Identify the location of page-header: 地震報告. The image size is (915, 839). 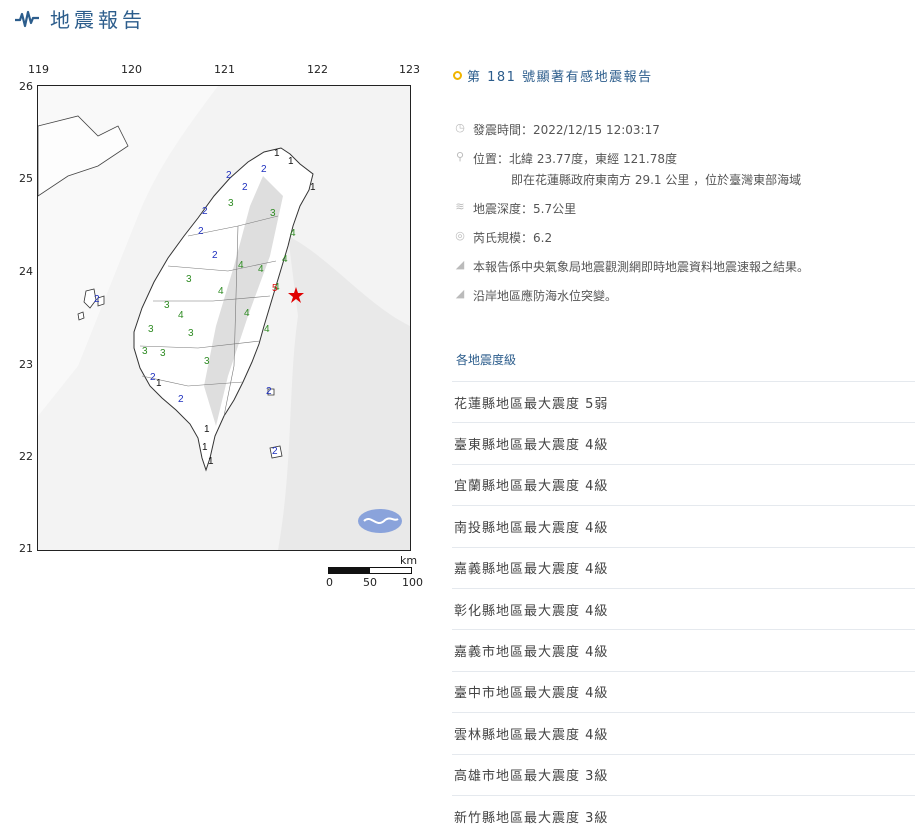
(80, 18).